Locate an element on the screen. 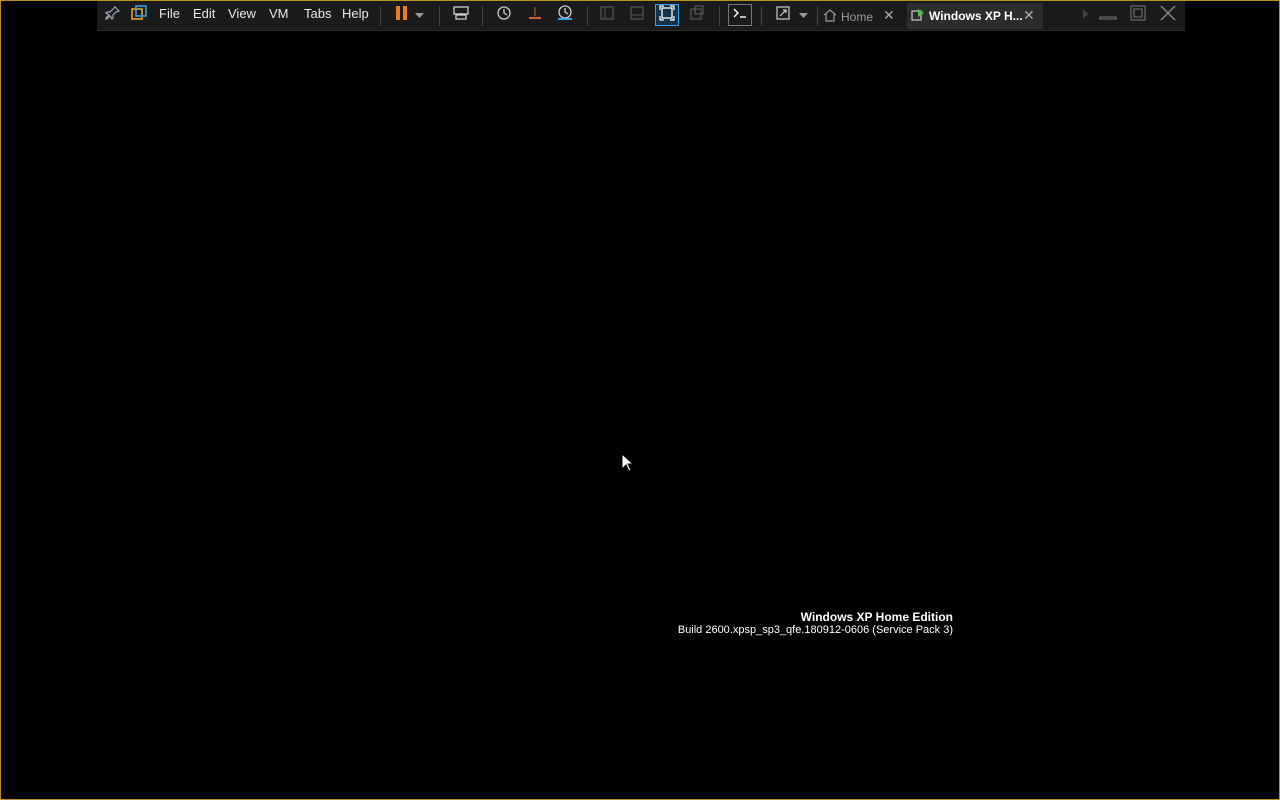  take-snapshot-button is located at coordinates (504, 15).